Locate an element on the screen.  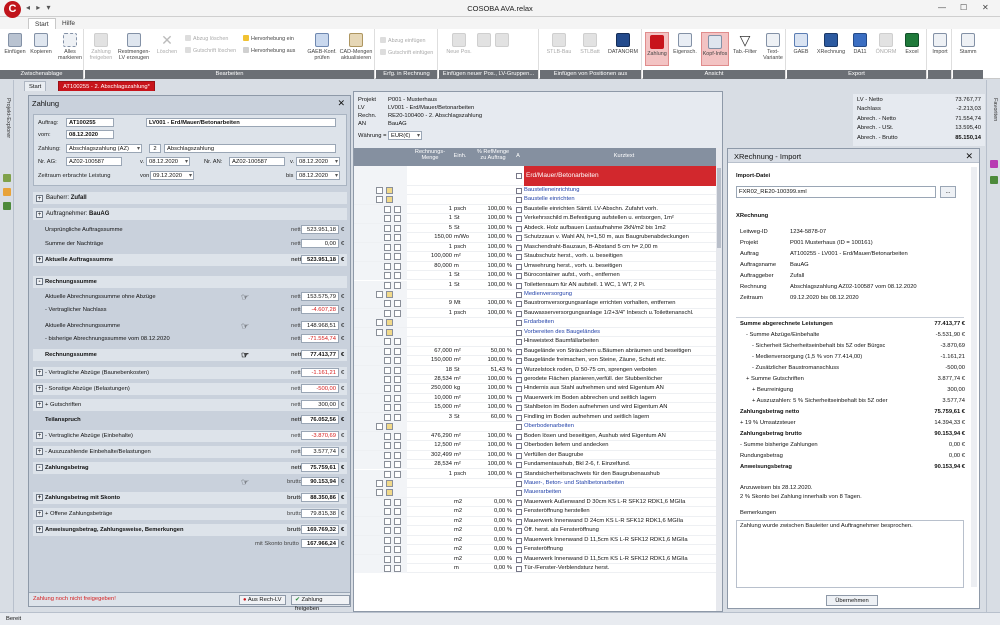
maximize-button: ☐ is located at coordinates (963, 7).